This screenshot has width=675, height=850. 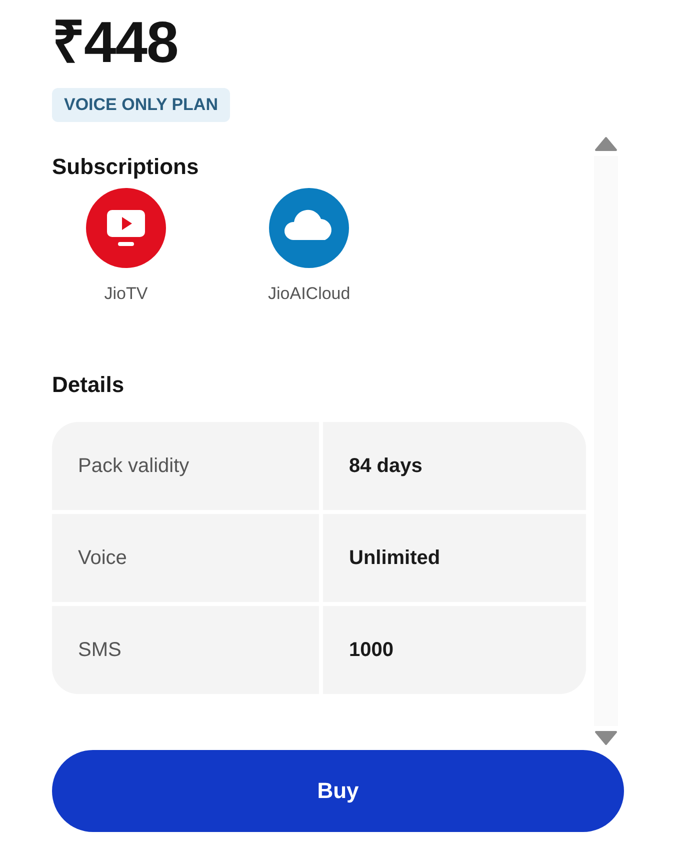 I want to click on section-heading: Details, so click(x=89, y=385).